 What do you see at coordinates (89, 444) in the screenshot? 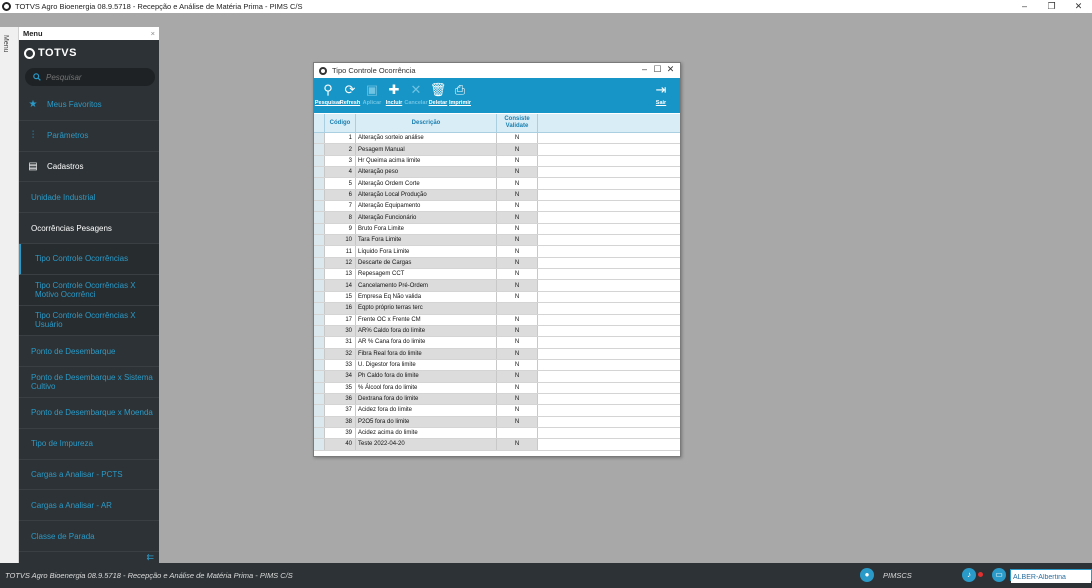
I see `menu-item-tipo-impureza: Tipo de Impureza` at bounding box center [89, 444].